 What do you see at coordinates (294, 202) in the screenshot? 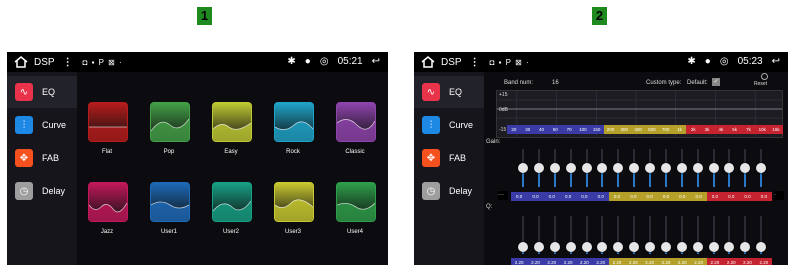
I see `preset-user3` at bounding box center [294, 202].